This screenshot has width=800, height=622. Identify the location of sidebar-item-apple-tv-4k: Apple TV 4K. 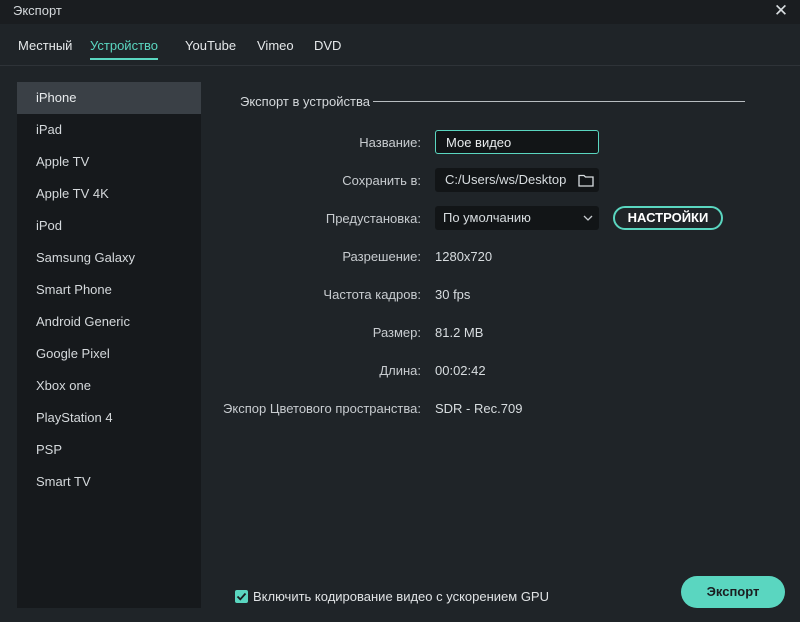
(109, 194).